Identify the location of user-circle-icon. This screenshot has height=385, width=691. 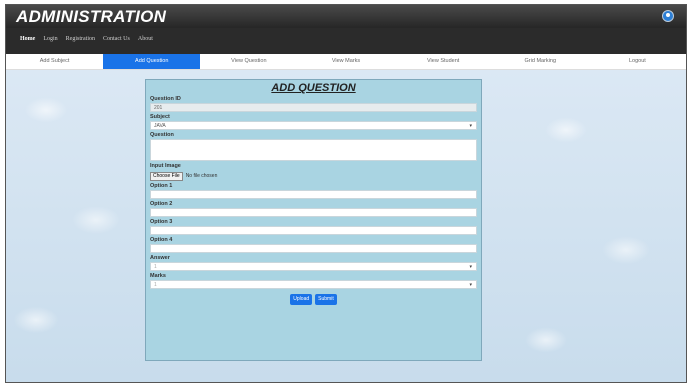
(668, 16).